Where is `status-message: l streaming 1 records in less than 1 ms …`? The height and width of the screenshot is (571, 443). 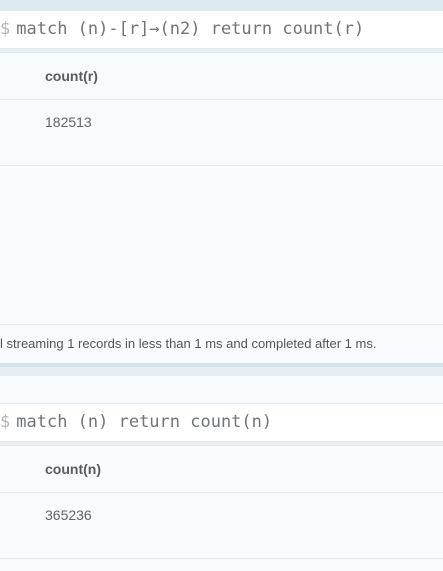
status-message: l streaming 1 records in less than 1 ms … is located at coordinates (221, 346).